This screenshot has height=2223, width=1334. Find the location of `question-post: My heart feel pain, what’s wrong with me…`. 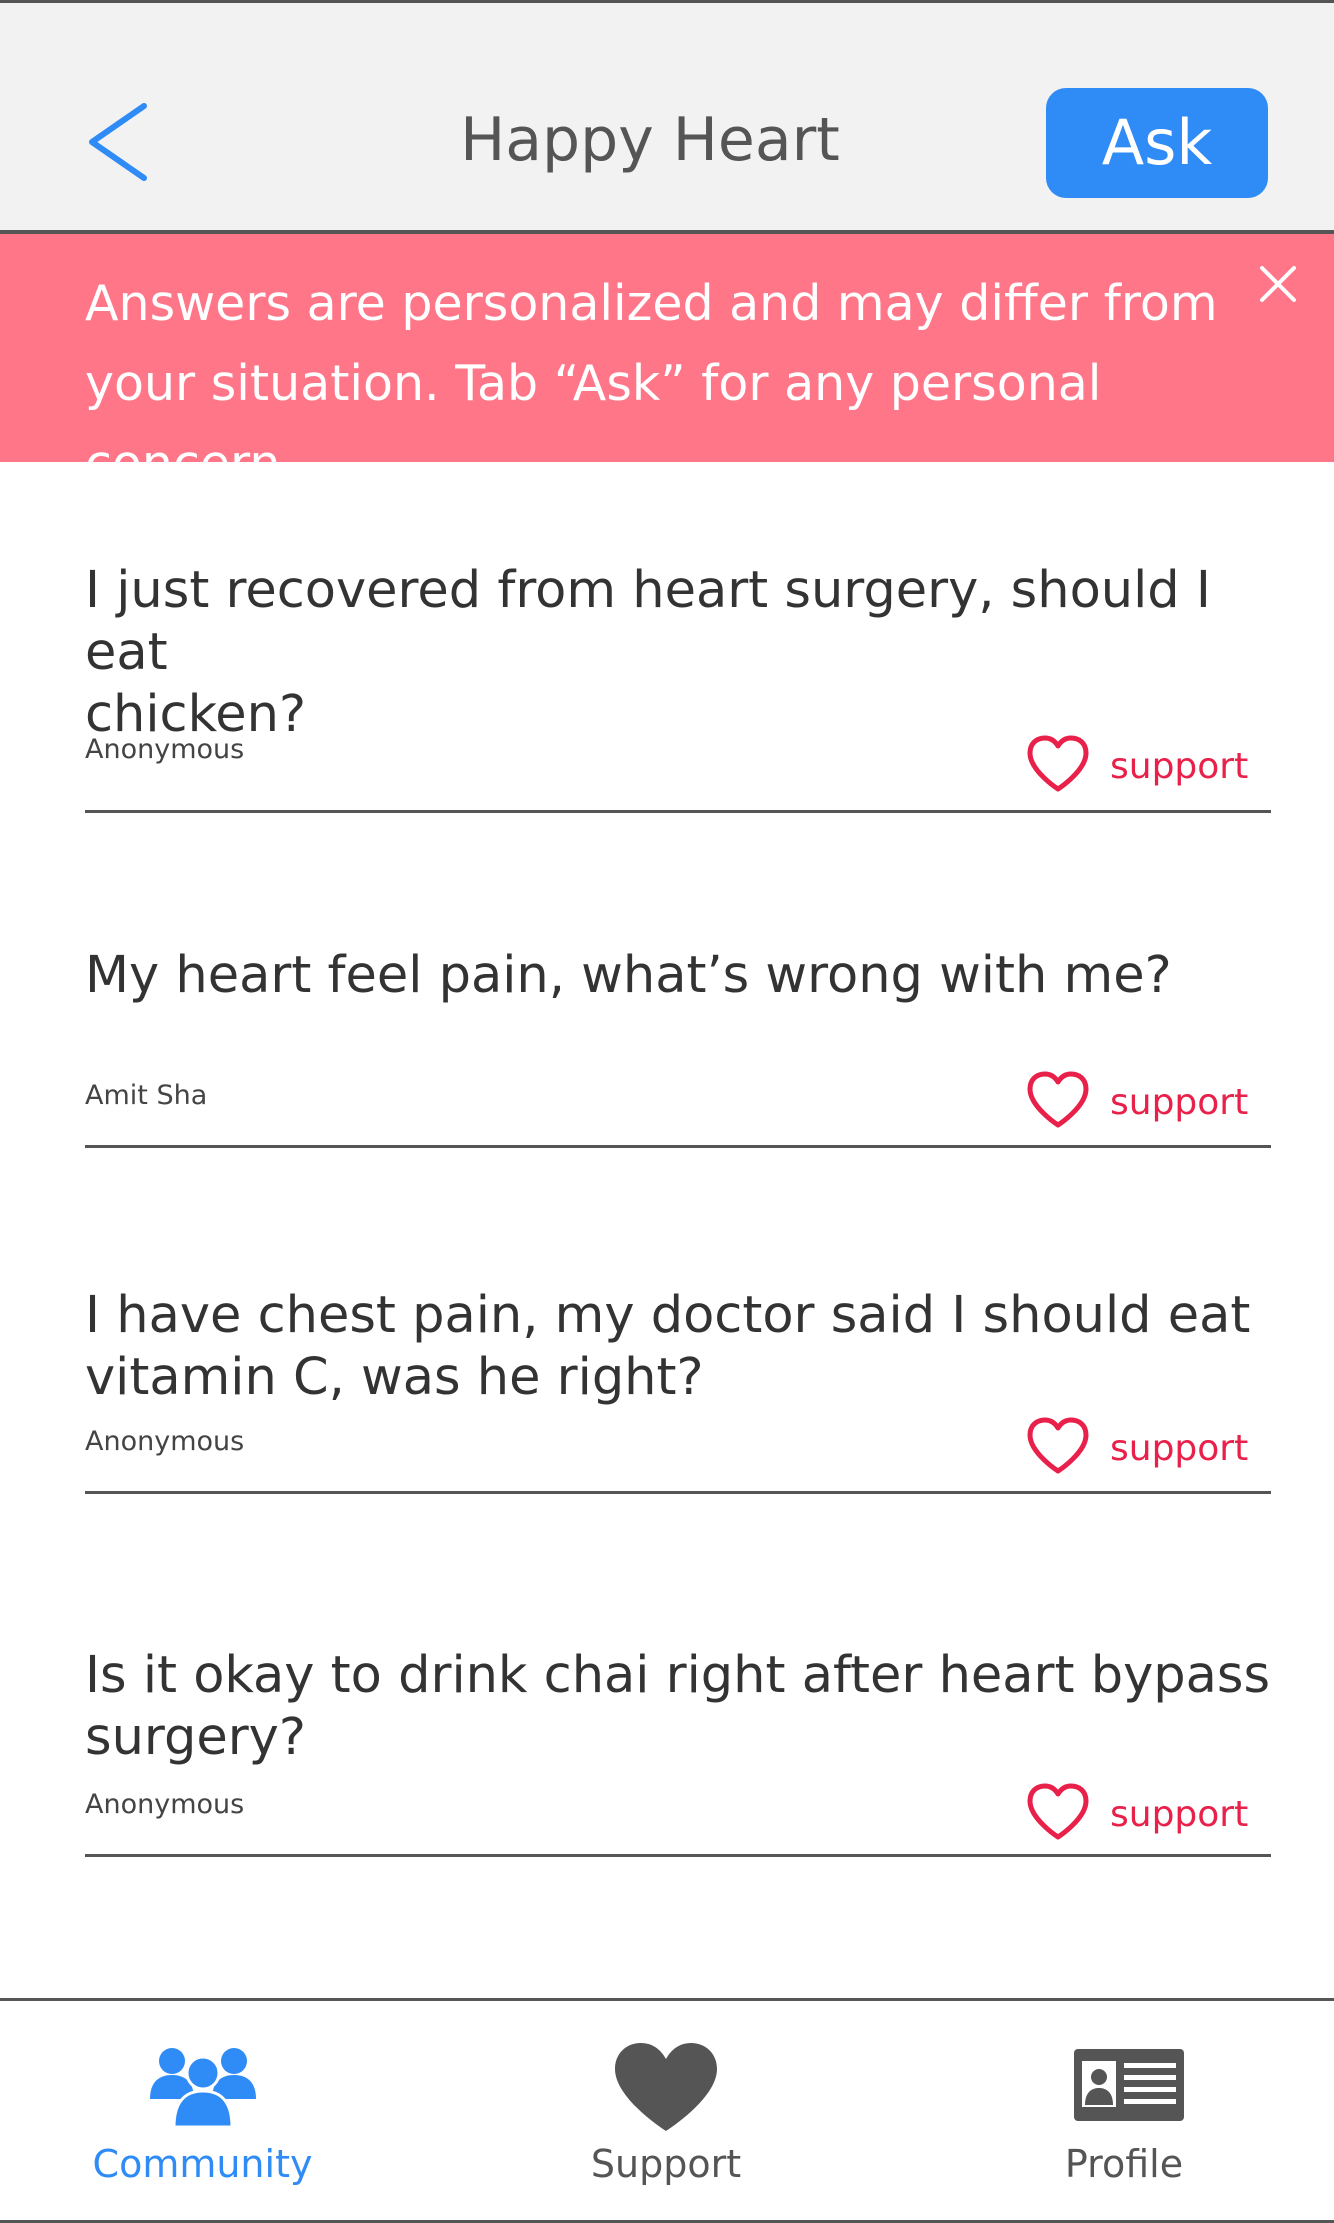

question-post: My heart feel pain, what’s wrong with me… is located at coordinates (678, 1047).